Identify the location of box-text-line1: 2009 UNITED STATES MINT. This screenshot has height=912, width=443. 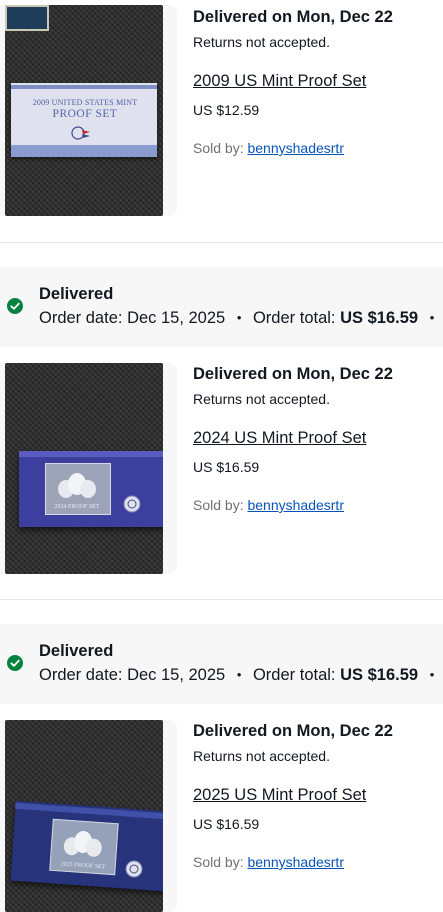
(85, 102).